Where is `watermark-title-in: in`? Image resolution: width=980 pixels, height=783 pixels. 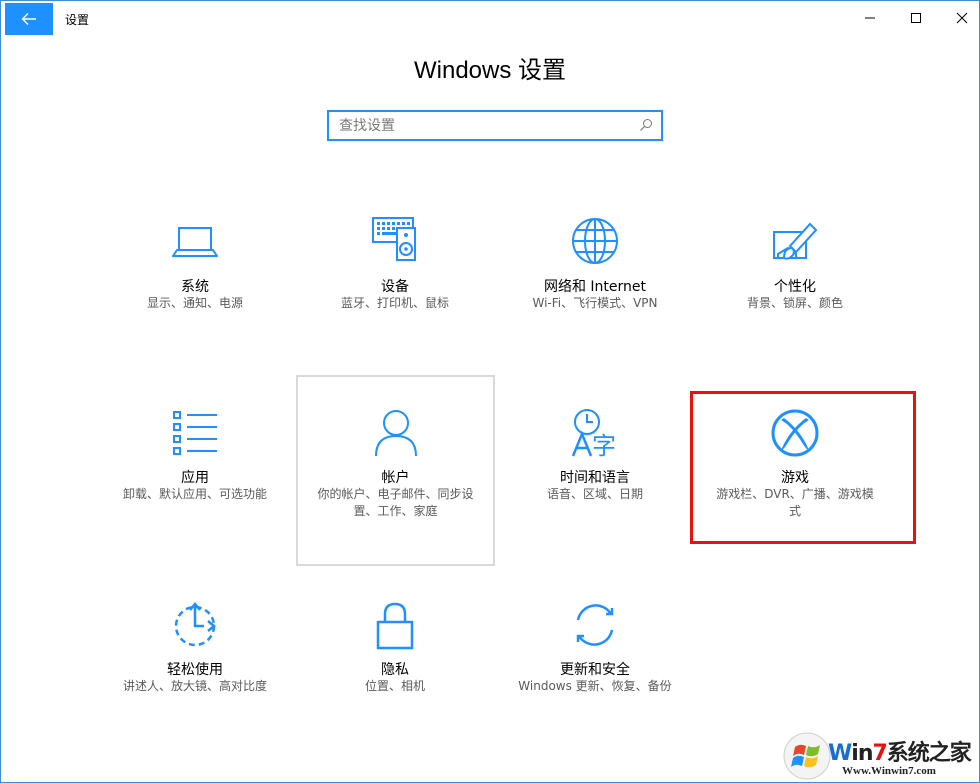
watermark-title-in: in is located at coordinates (862, 753).